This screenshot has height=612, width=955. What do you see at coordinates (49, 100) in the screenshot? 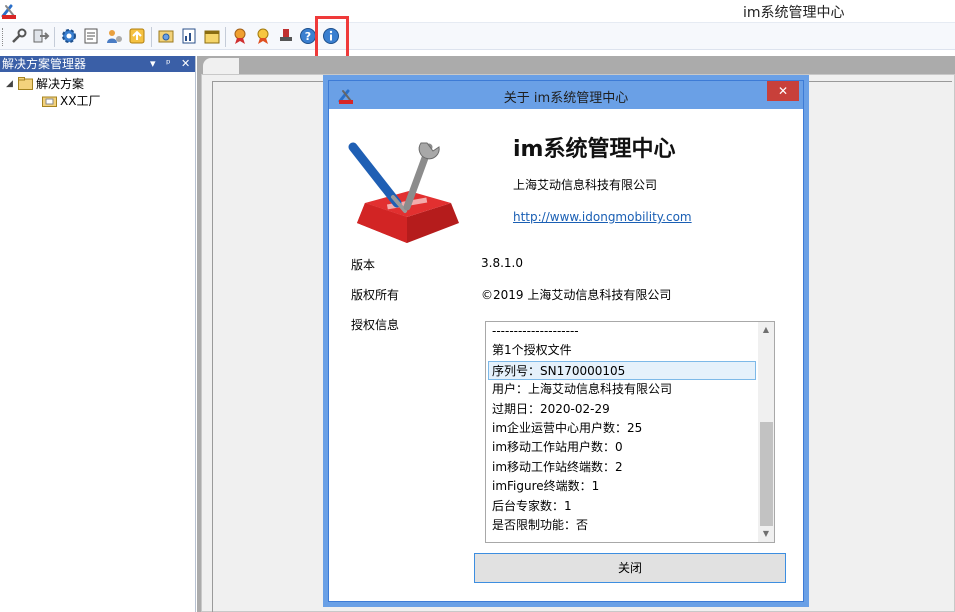
I see `factory-icon` at bounding box center [49, 100].